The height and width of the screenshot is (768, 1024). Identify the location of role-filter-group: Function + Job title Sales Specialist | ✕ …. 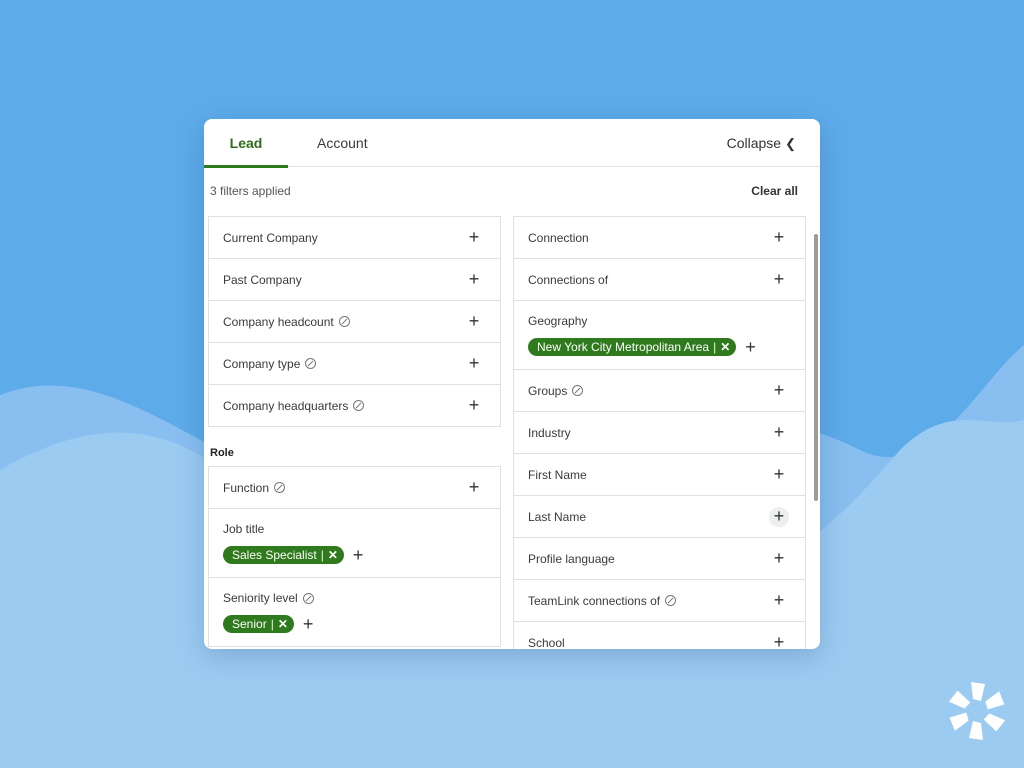
(354, 556).